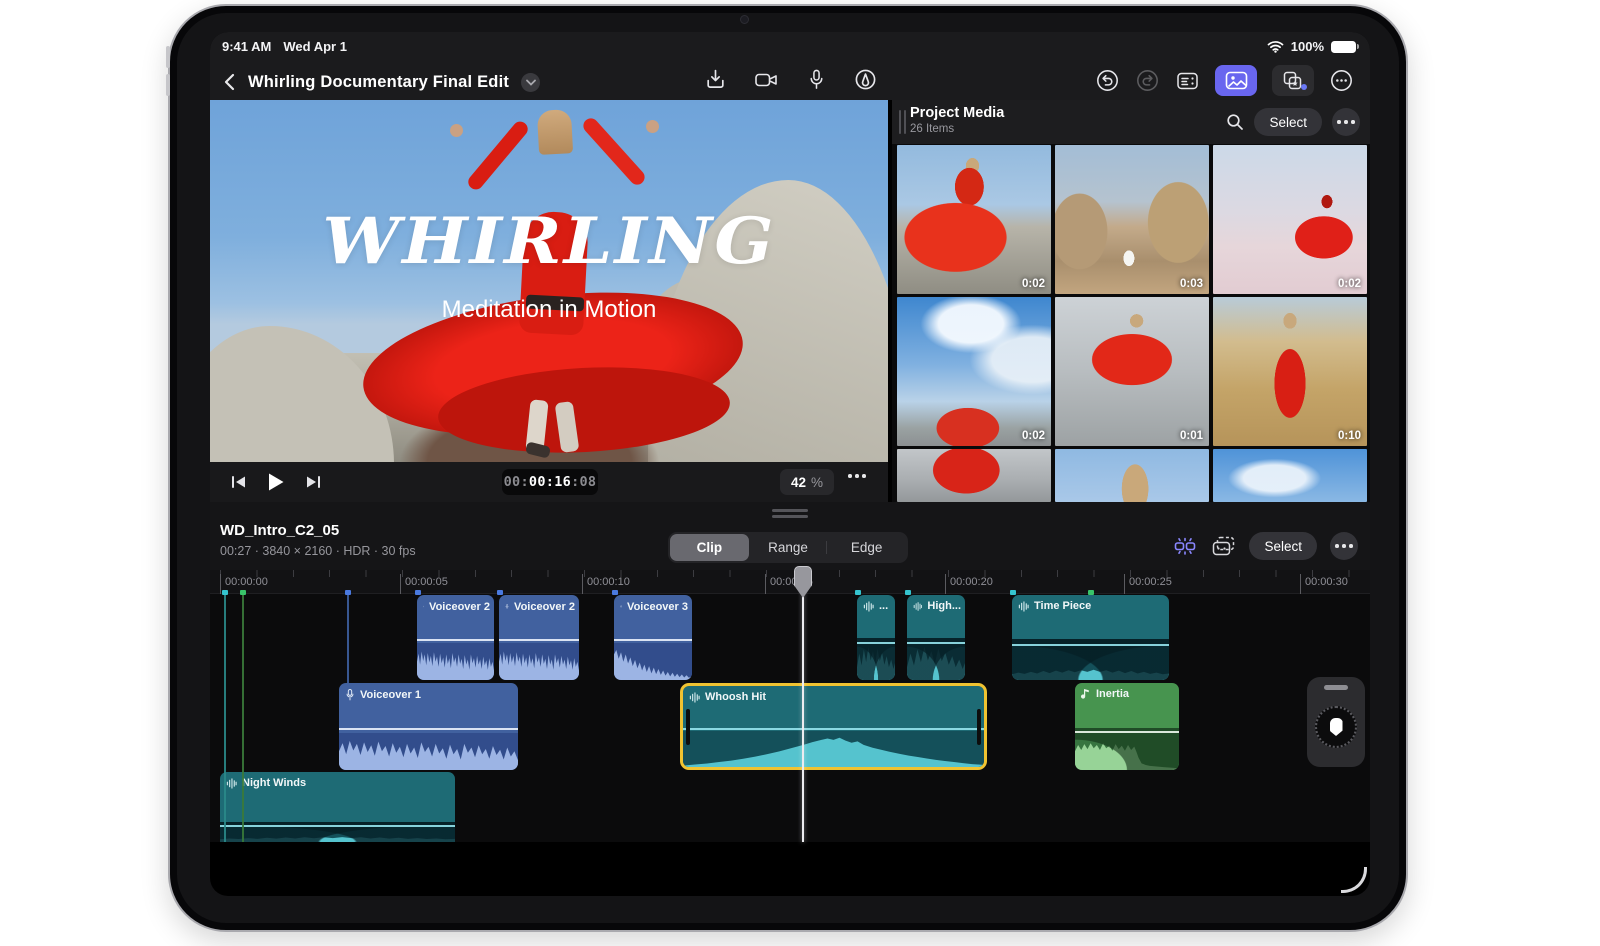 This screenshot has width=1600, height=946. Describe the element at coordinates (428, 726) in the screenshot. I see `timeline-clip-voiceover-1: Voiceover 1` at that location.